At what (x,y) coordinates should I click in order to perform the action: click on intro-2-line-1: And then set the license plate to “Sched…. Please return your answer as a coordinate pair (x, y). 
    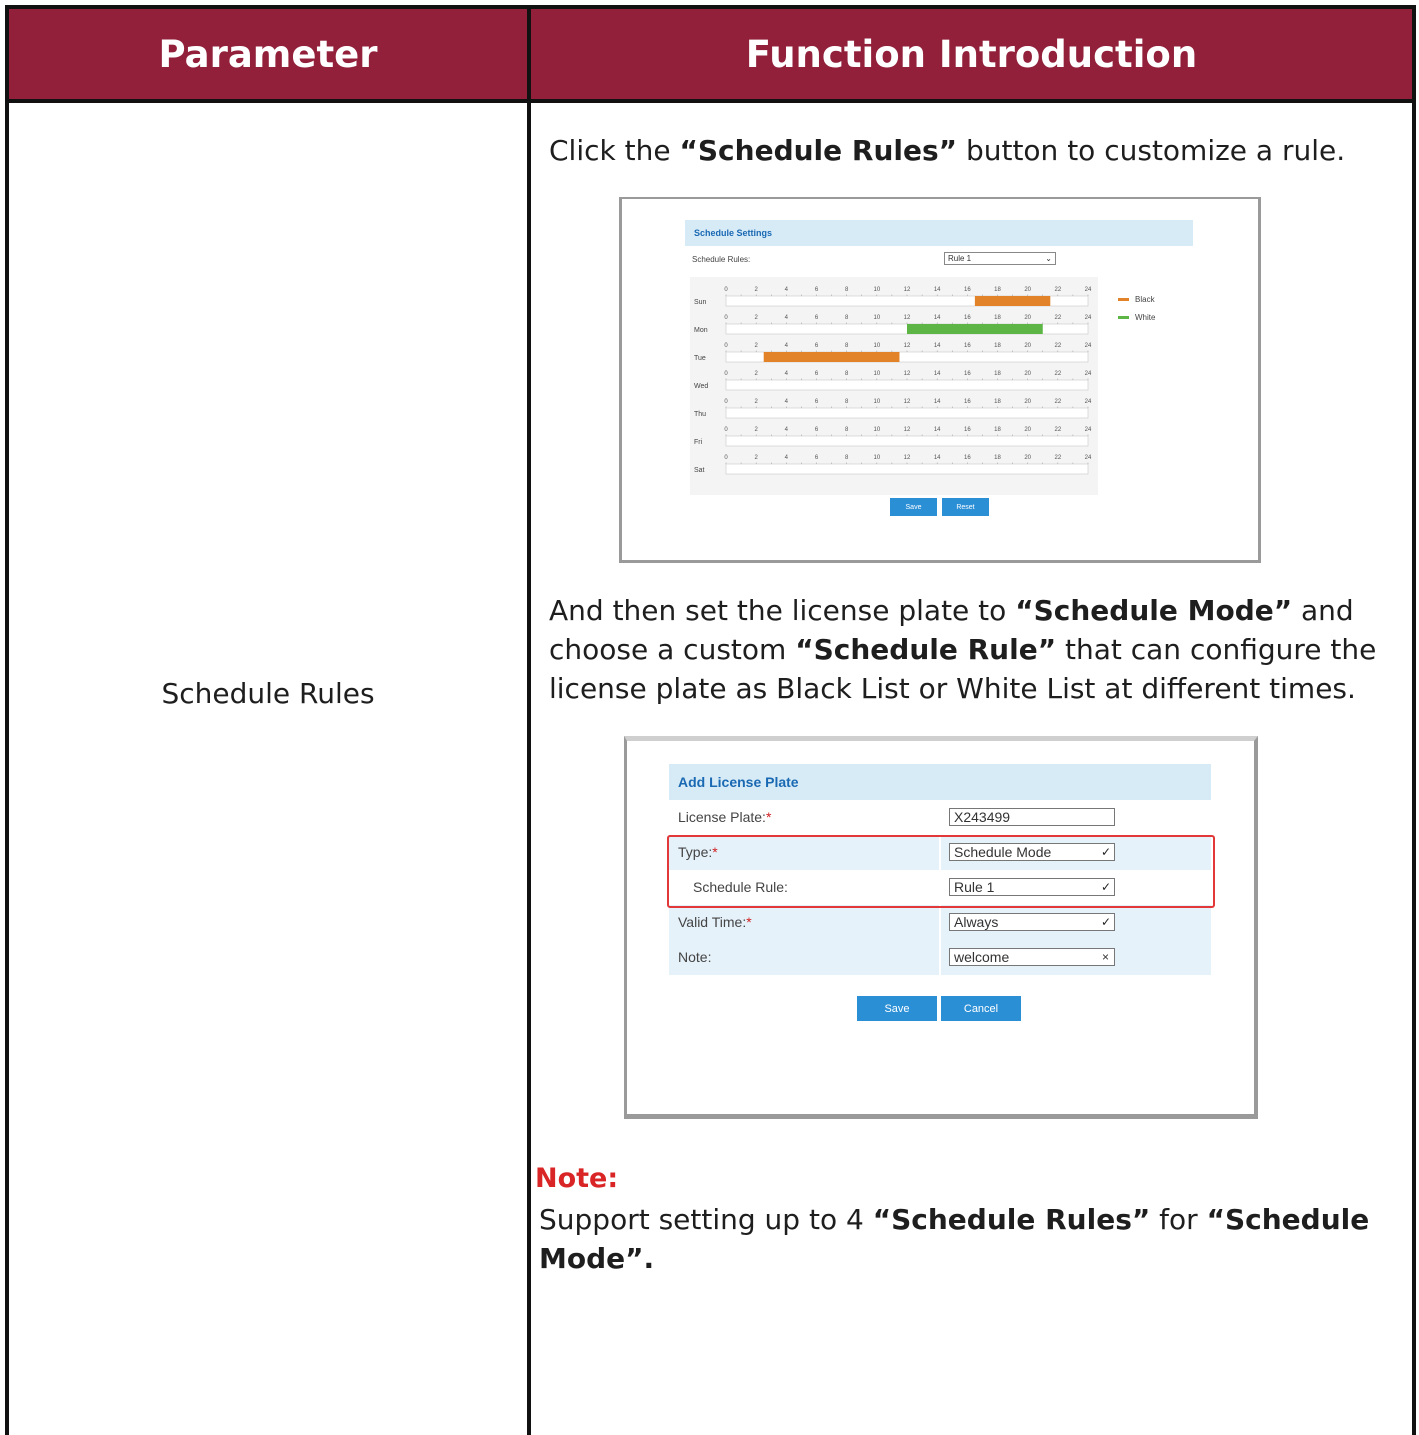
    Looking at the image, I should click on (962, 610).